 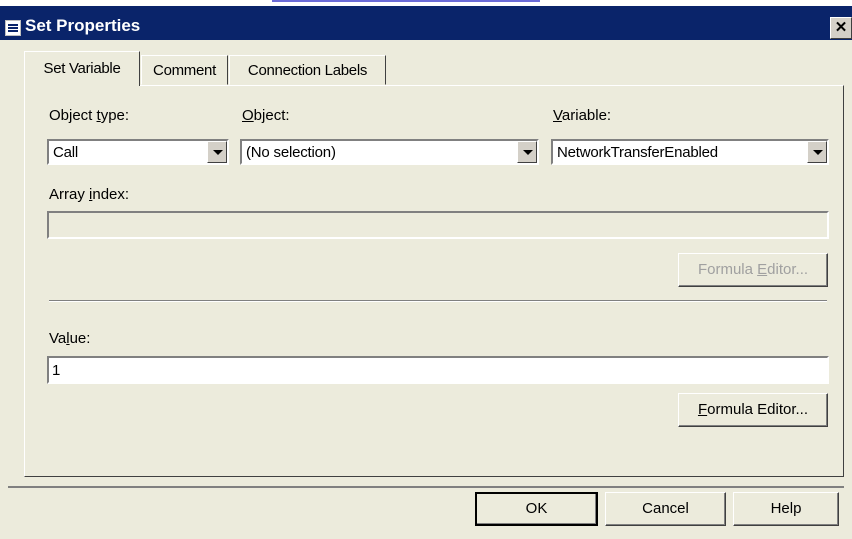 What do you see at coordinates (426, 23) in the screenshot?
I see `title-bar: Set Properties ✕` at bounding box center [426, 23].